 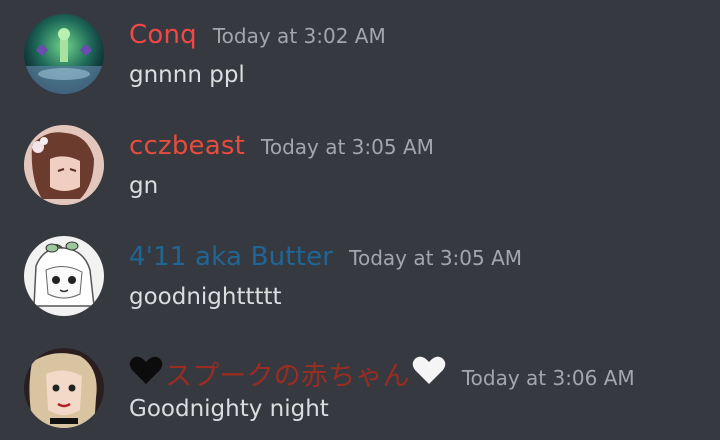 What do you see at coordinates (287, 373) in the screenshot?
I see `username: スプークの赤ちゃん` at bounding box center [287, 373].